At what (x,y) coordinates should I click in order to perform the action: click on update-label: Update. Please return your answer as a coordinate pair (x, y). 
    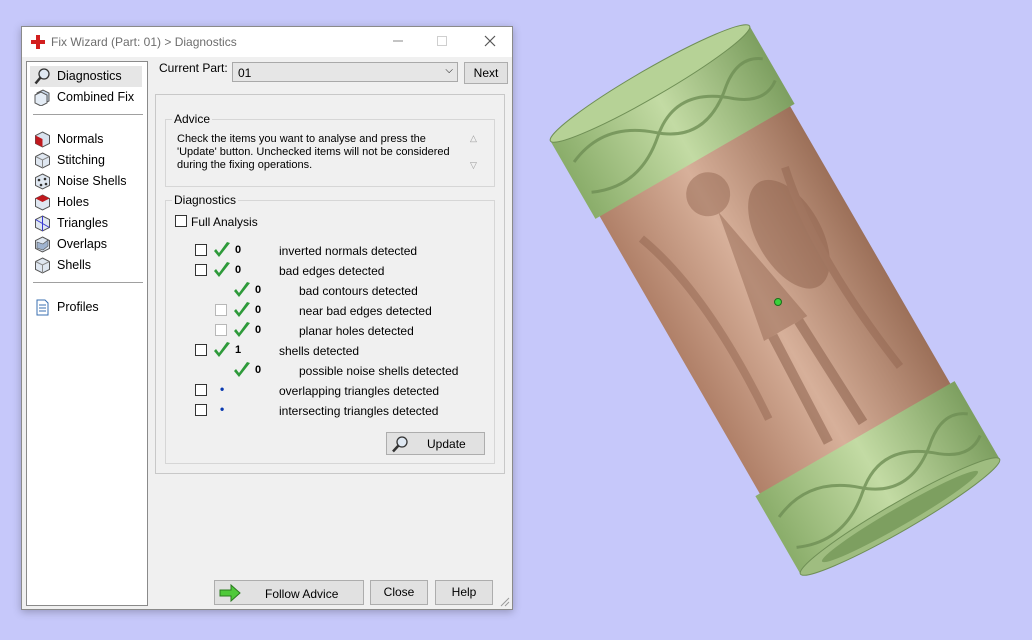
    Looking at the image, I should click on (446, 444).